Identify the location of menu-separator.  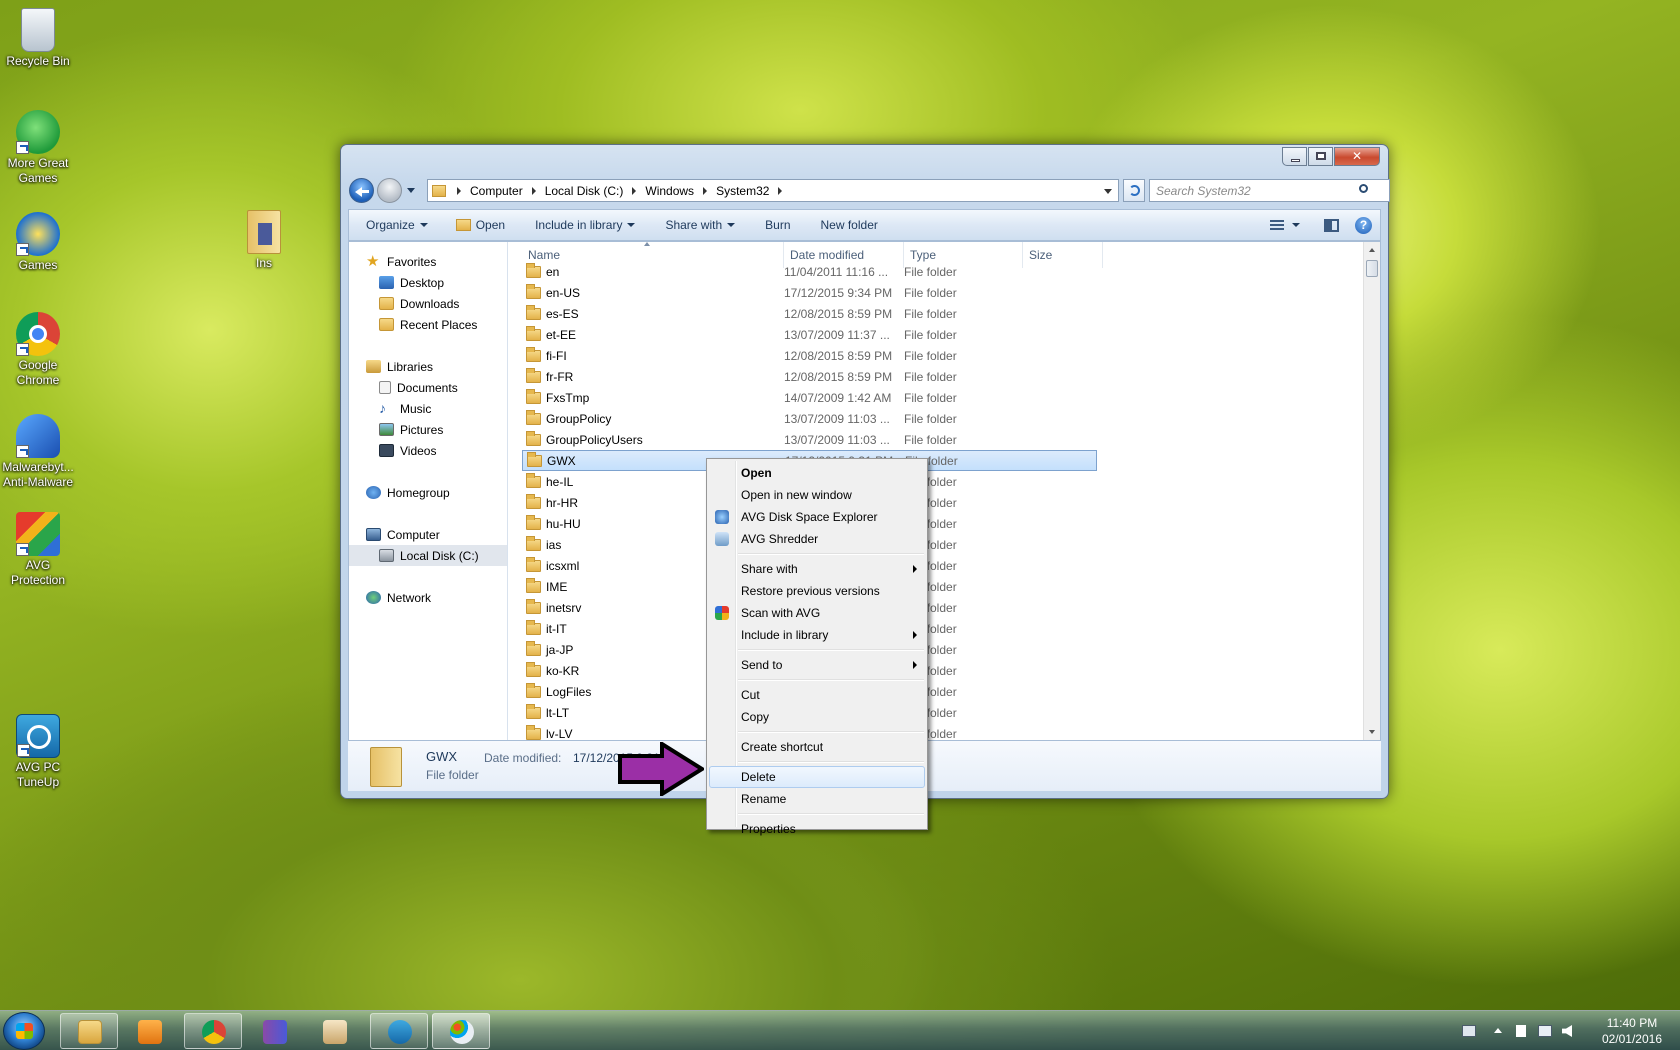
(831, 762).